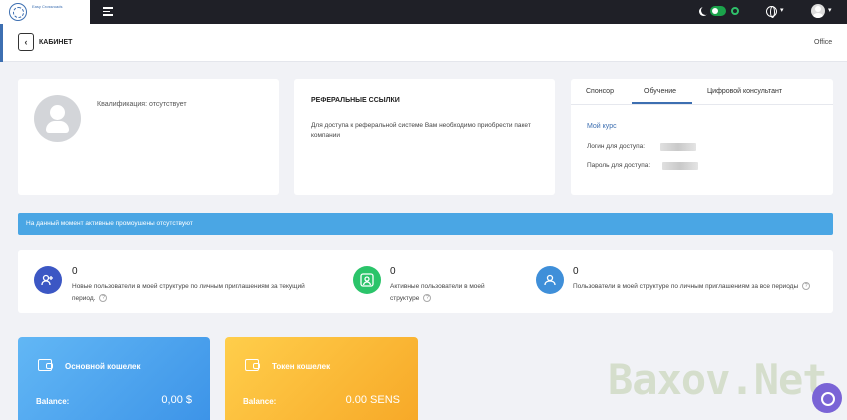 The image size is (847, 420). What do you see at coordinates (26, 42) in the screenshot?
I see `back-button: ‹` at bounding box center [26, 42].